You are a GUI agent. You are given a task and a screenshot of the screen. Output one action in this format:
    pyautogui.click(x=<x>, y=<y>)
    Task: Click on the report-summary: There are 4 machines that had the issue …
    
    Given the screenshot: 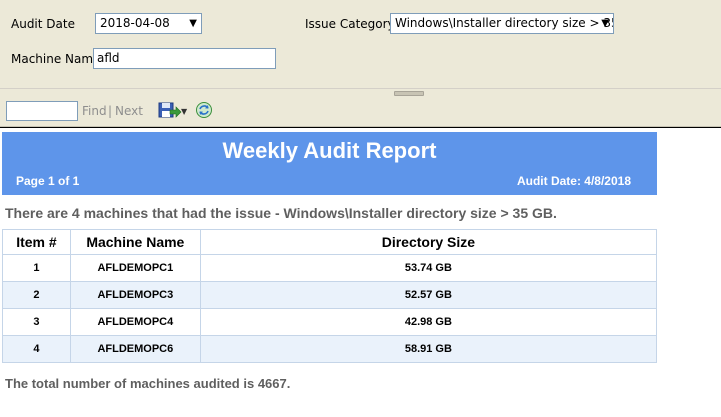 What is the action you would take?
    pyautogui.click(x=281, y=213)
    